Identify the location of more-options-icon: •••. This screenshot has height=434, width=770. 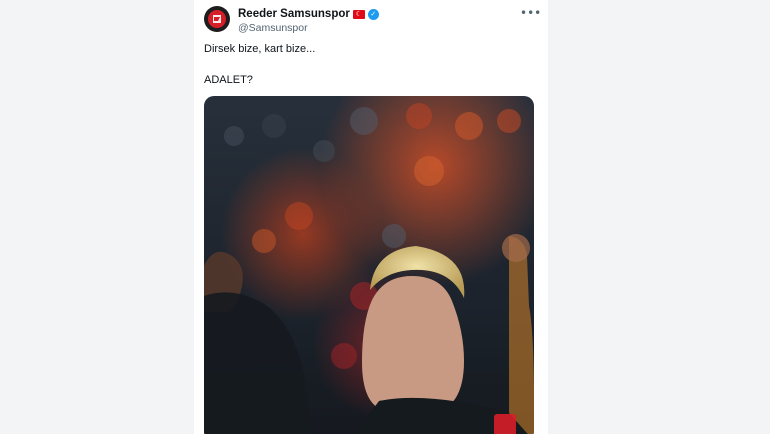
(530, 13).